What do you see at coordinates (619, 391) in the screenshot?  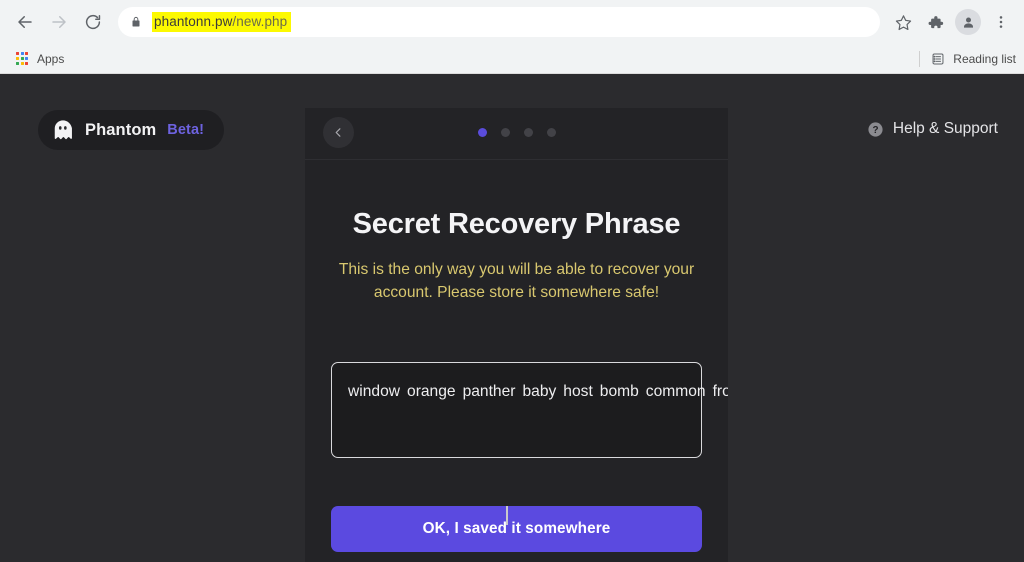 I see `seed-word: bomb` at bounding box center [619, 391].